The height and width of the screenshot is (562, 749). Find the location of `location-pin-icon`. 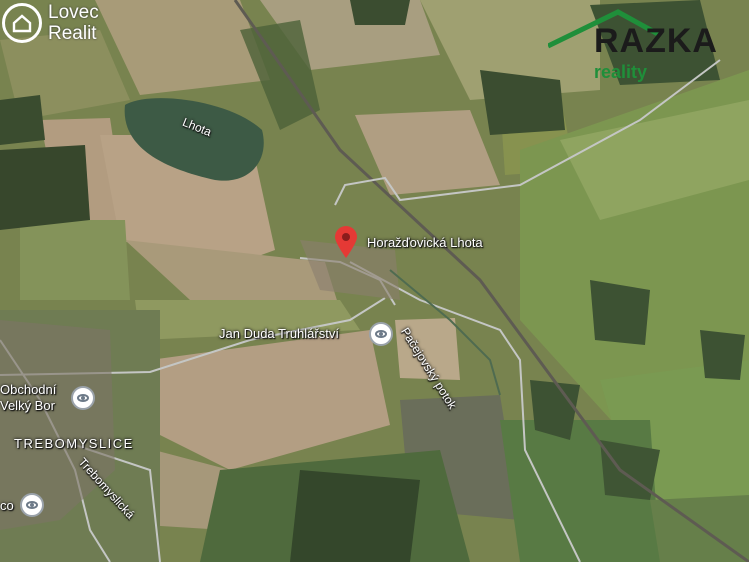

location-pin-icon is located at coordinates (346, 242).